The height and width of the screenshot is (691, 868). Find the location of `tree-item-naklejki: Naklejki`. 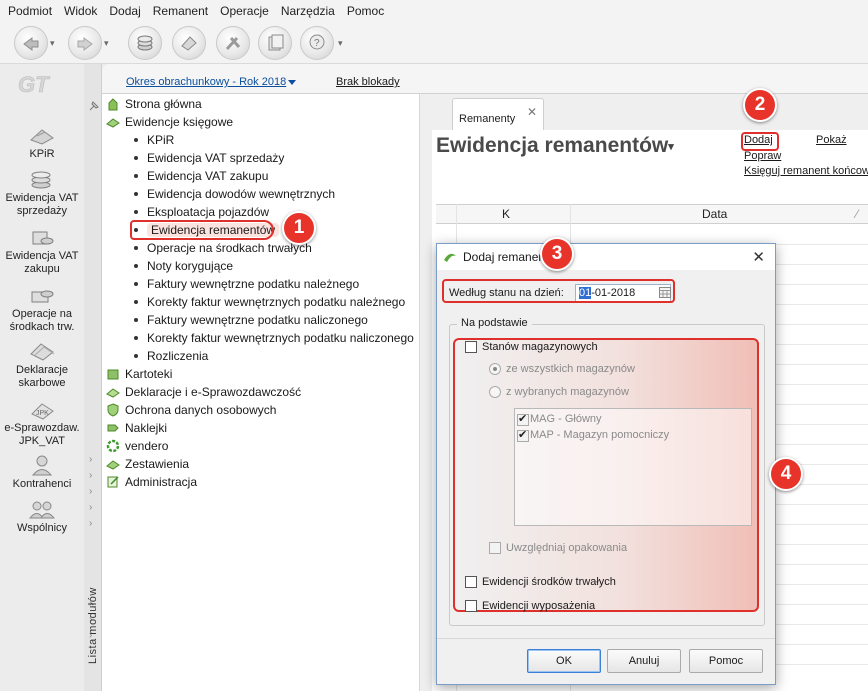

tree-item-naklejki: Naklejki is located at coordinates (136, 428).